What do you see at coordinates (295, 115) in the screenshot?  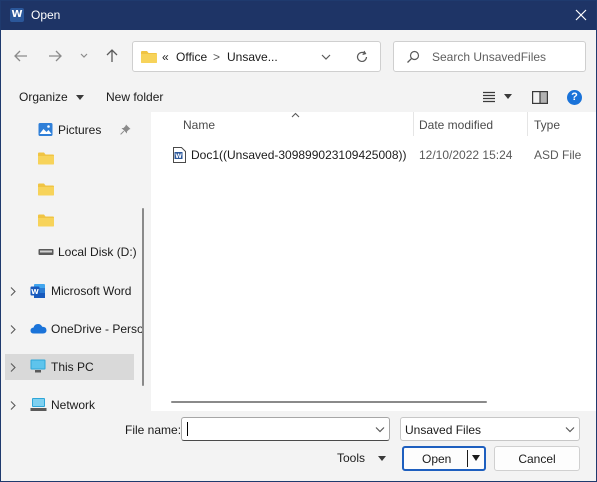 I see `sort-ascending-icon` at bounding box center [295, 115].